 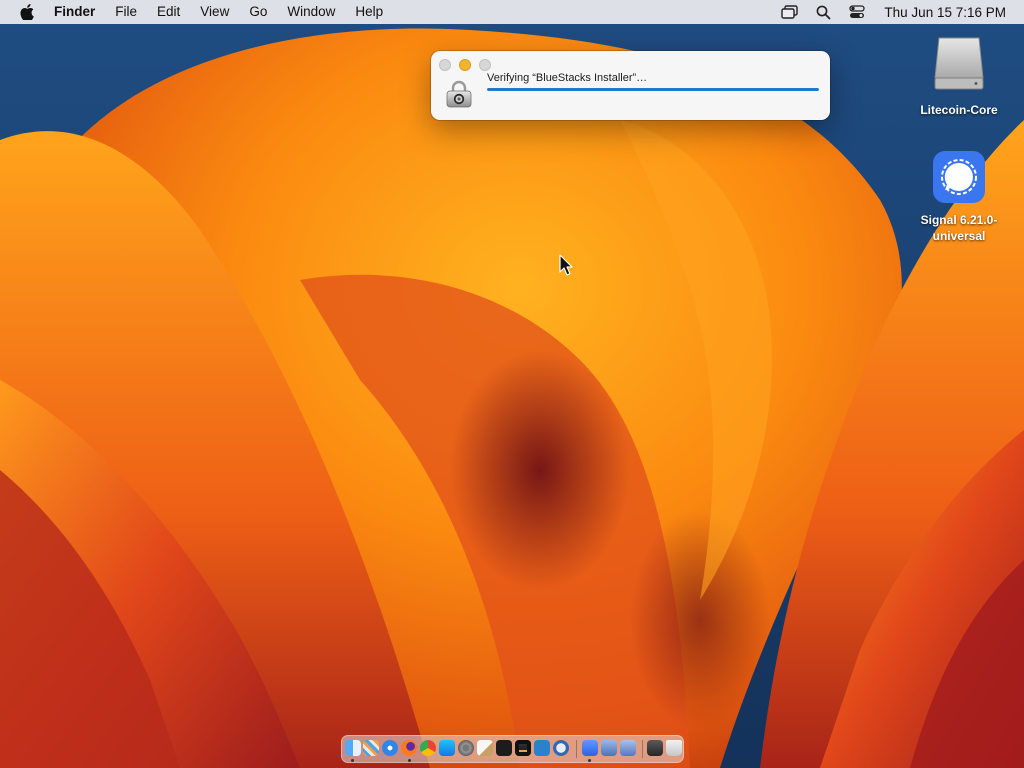 I want to click on dock, so click(x=512, y=749).